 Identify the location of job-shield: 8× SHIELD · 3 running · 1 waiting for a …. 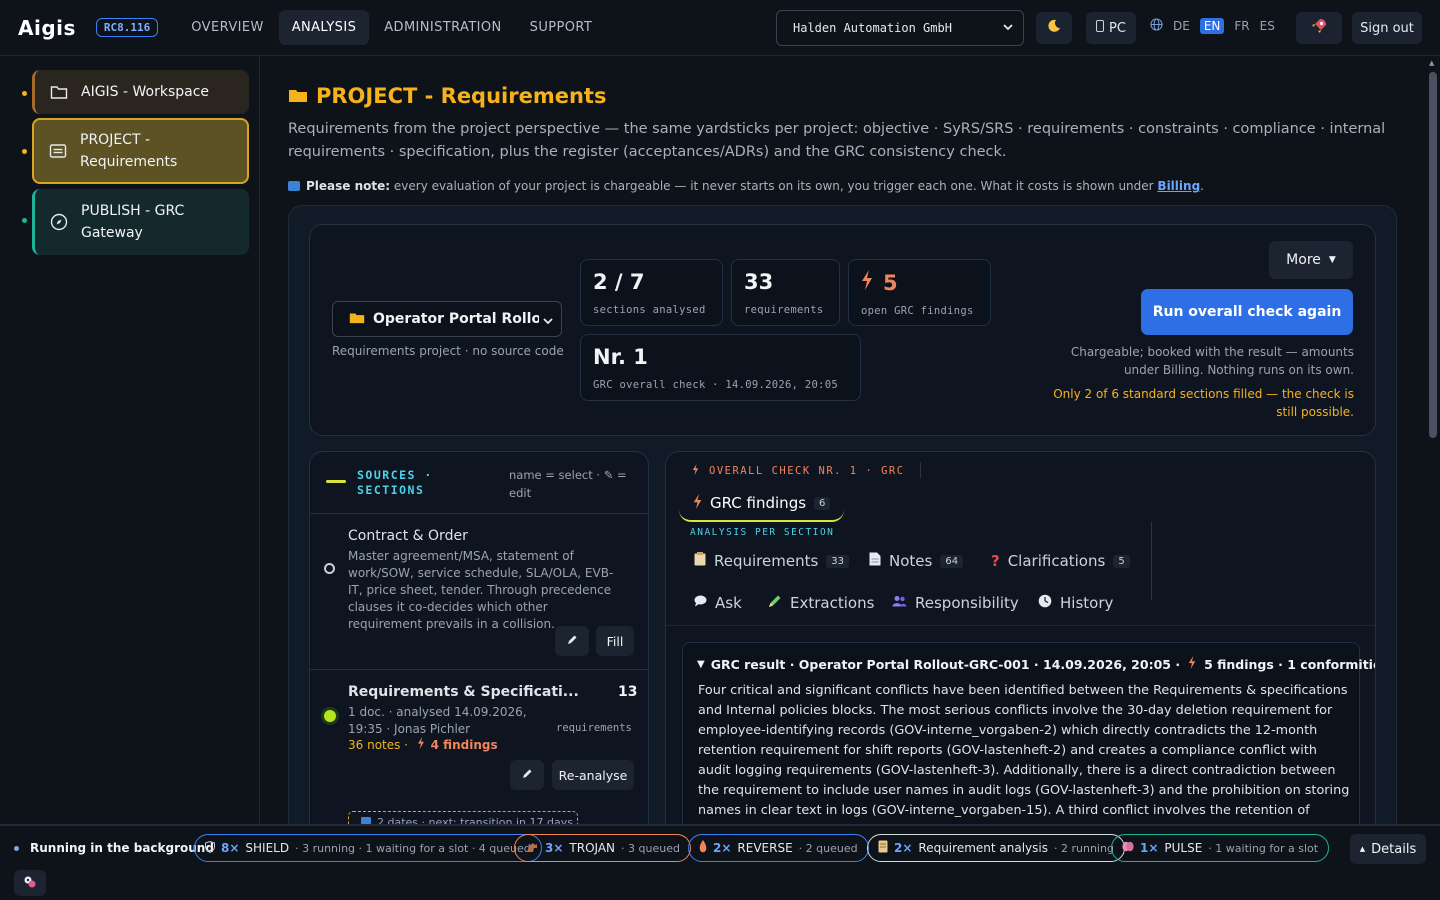
(368, 848).